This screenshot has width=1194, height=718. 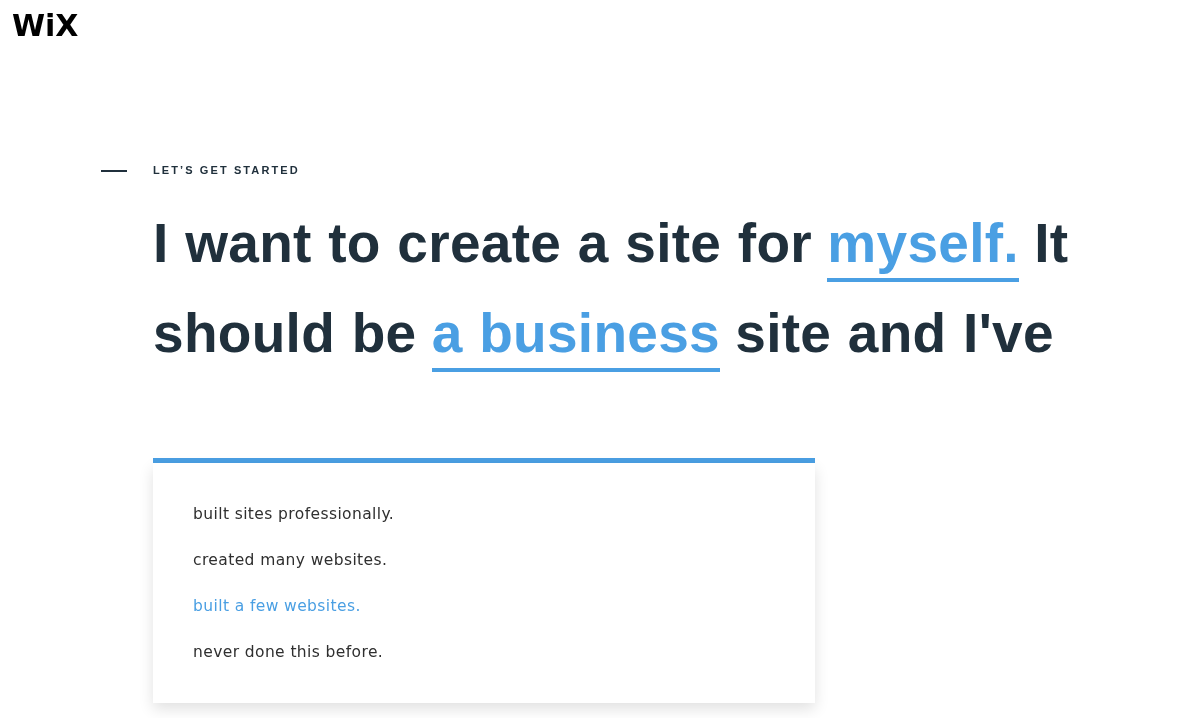 I want to click on heading-text: It, so click(x=1051, y=243).